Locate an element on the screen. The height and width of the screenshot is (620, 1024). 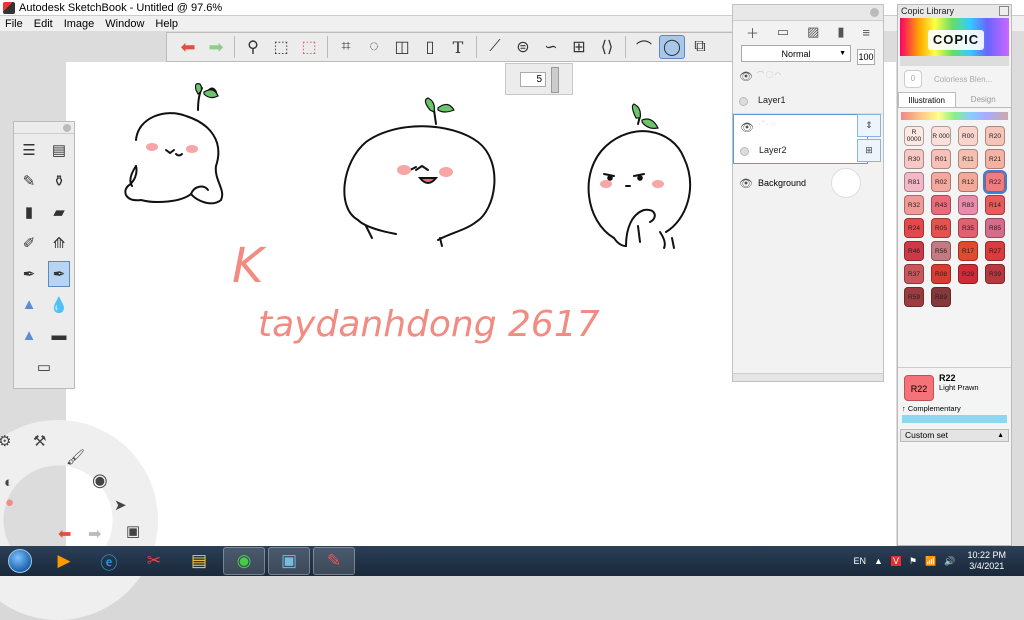
pointer-icon: ➤ is located at coordinates (120, 505).